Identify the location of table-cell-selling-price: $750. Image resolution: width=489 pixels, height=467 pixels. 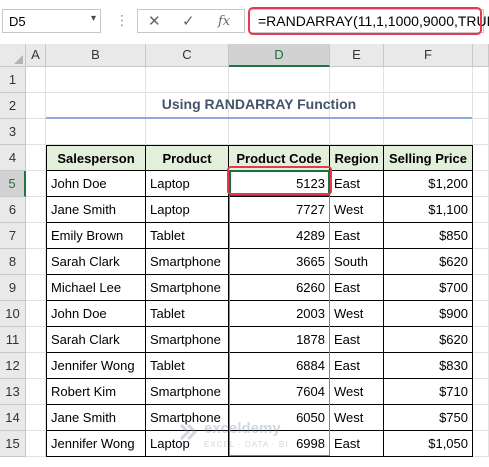
(428, 418).